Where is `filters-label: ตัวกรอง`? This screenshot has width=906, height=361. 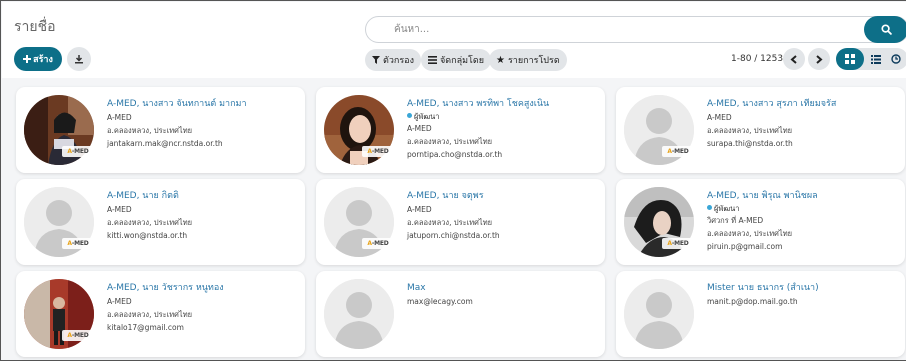
filters-label: ตัวกรอง is located at coordinates (398, 61).